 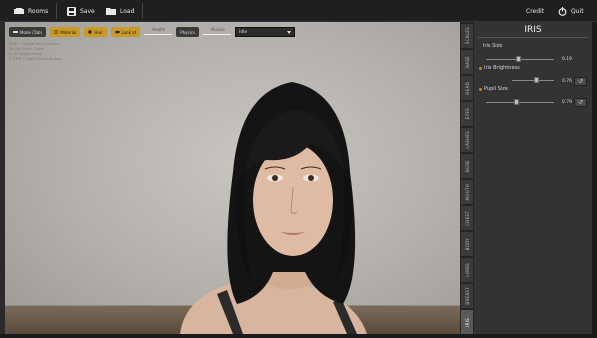 I want to click on credit-label: Credit, so click(x=535, y=11).